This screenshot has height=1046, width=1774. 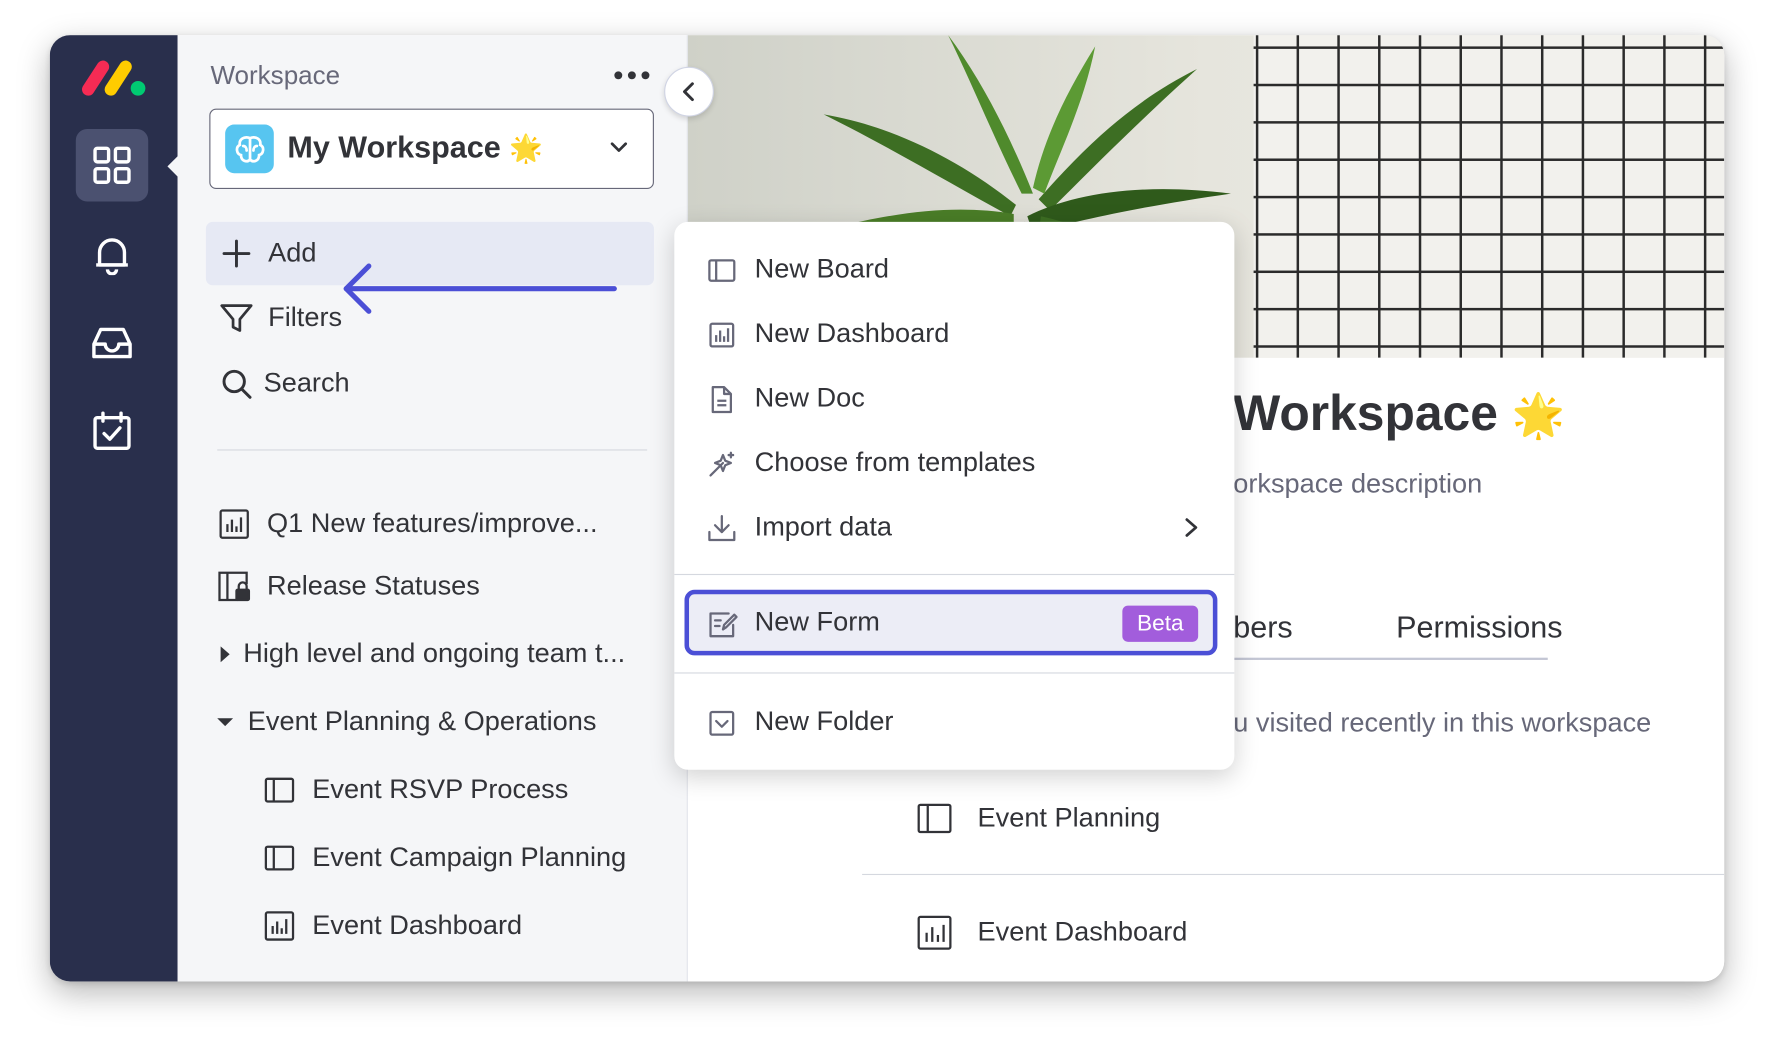 What do you see at coordinates (422, 721) in the screenshot?
I see `tree-folder-label: Event Planning & Operations` at bounding box center [422, 721].